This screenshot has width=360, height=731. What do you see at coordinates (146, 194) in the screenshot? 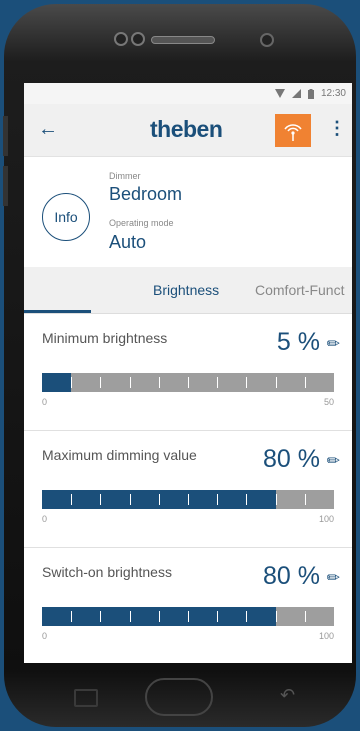
I see `device-name: Bedroom` at bounding box center [146, 194].